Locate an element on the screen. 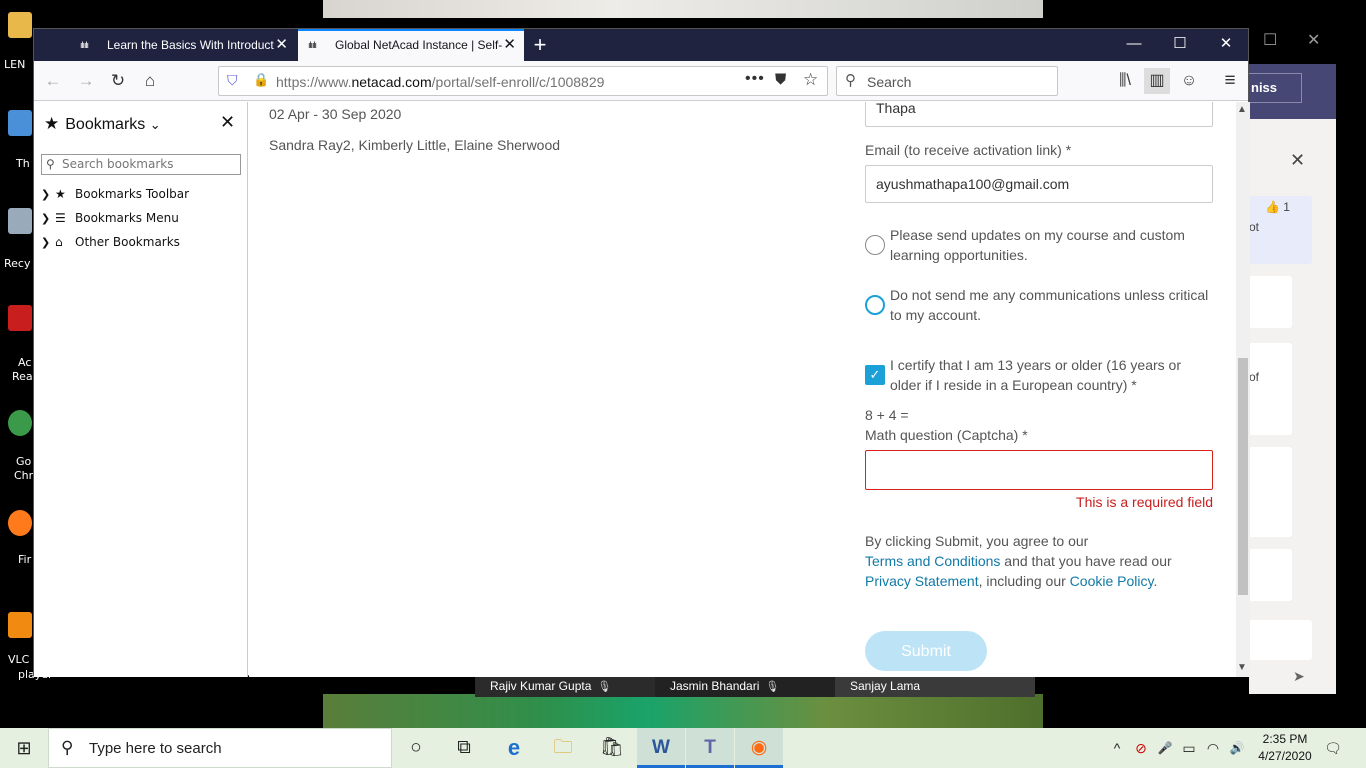  notifications-icon: 🗨 is located at coordinates (1333, 748).